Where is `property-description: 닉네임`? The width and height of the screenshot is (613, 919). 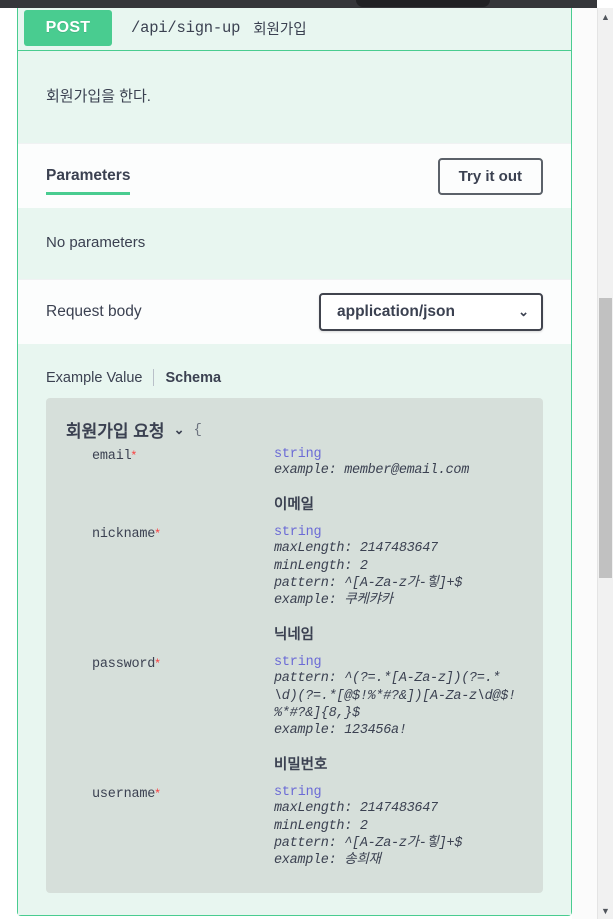 property-description: 닉네임 is located at coordinates (294, 635).